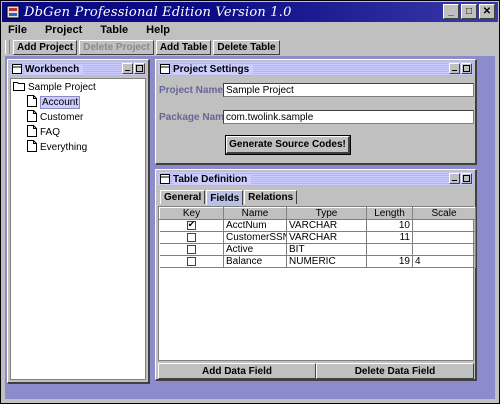  Describe the element at coordinates (7, 47) in the screenshot. I see `toolbar-grip` at that location.